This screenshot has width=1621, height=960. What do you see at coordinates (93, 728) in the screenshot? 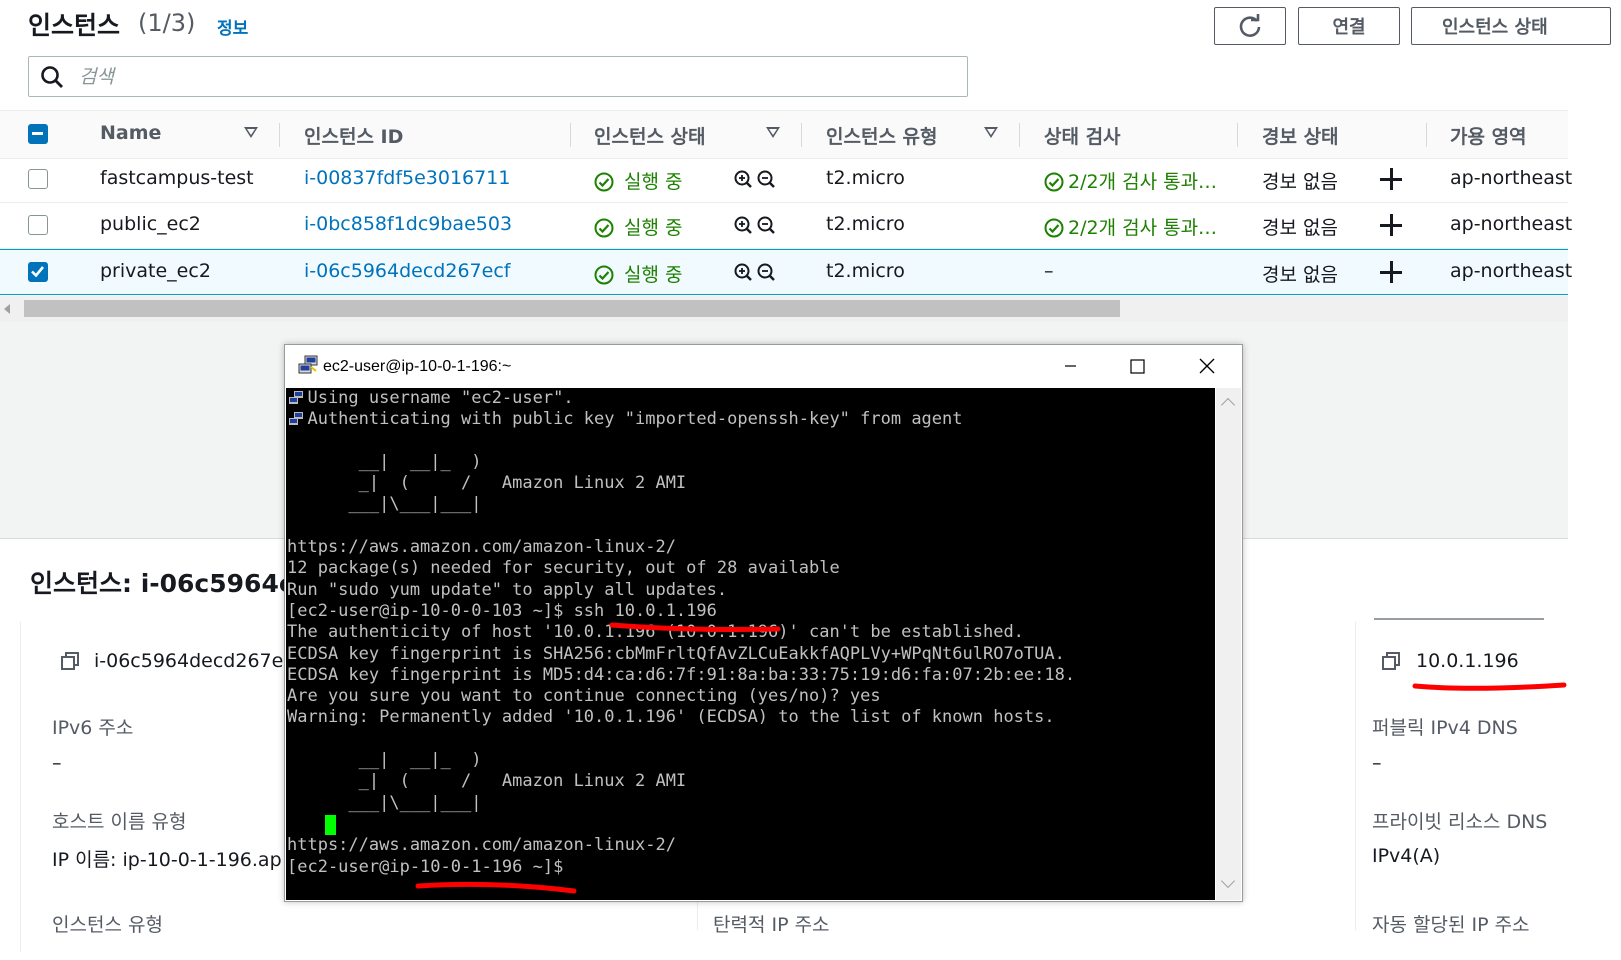
I see `ipv6-label: IPv6 주소` at bounding box center [93, 728].